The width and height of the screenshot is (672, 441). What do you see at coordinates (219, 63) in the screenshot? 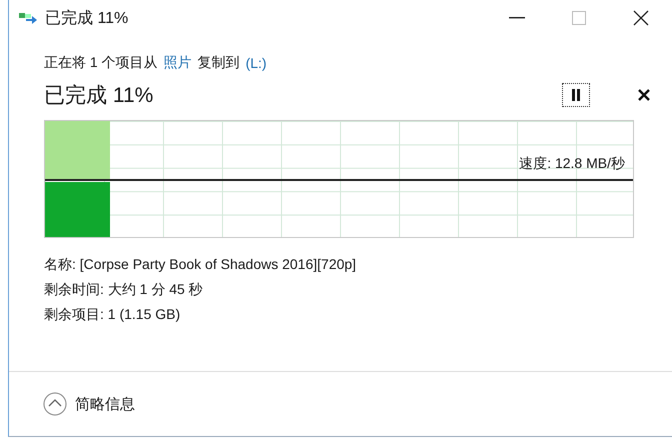
I see `copy-to-text: 复制到` at bounding box center [219, 63].